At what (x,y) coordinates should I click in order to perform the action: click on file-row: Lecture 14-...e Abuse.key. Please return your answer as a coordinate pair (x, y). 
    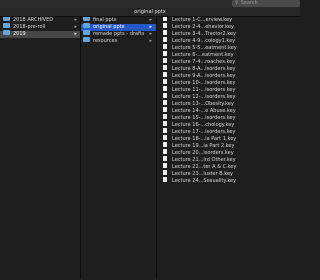
    Looking at the image, I should click on (228, 111).